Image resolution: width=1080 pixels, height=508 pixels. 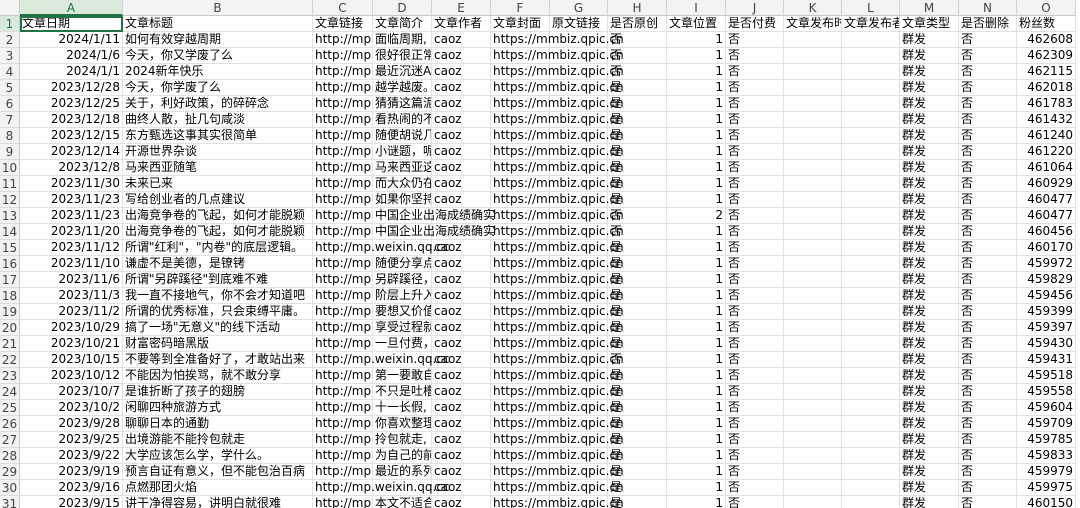 I want to click on header-cell: 文章日期, so click(x=71, y=24).